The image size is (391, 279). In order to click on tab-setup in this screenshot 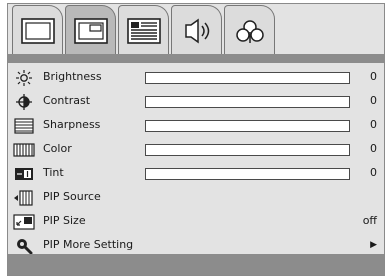, I will do `click(249, 30)`.